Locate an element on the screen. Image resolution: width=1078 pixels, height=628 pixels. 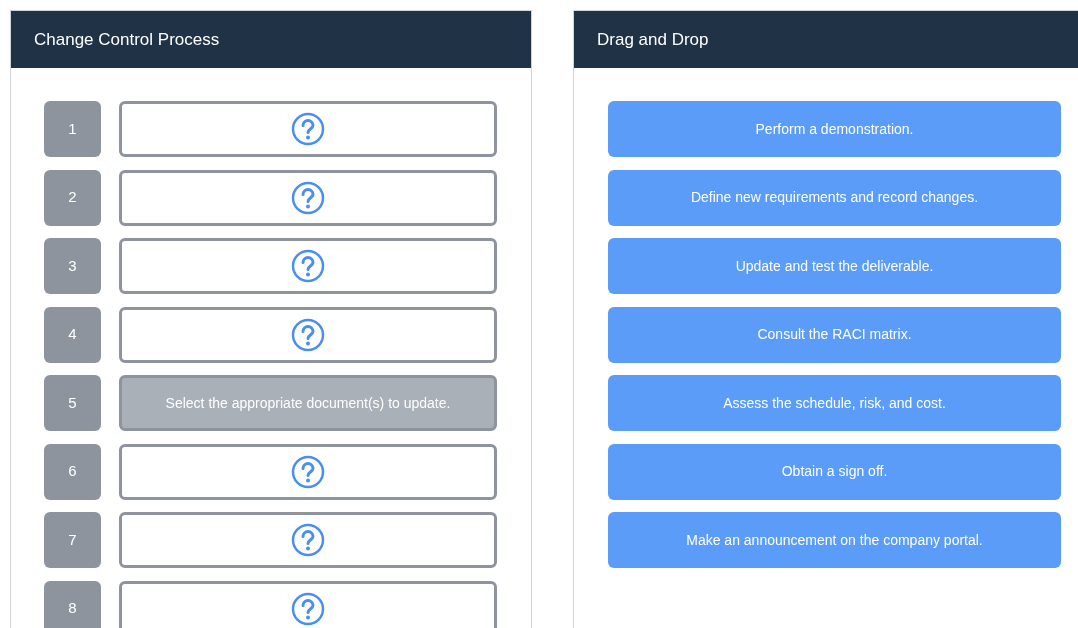
step-number: 6 is located at coordinates (72, 471).